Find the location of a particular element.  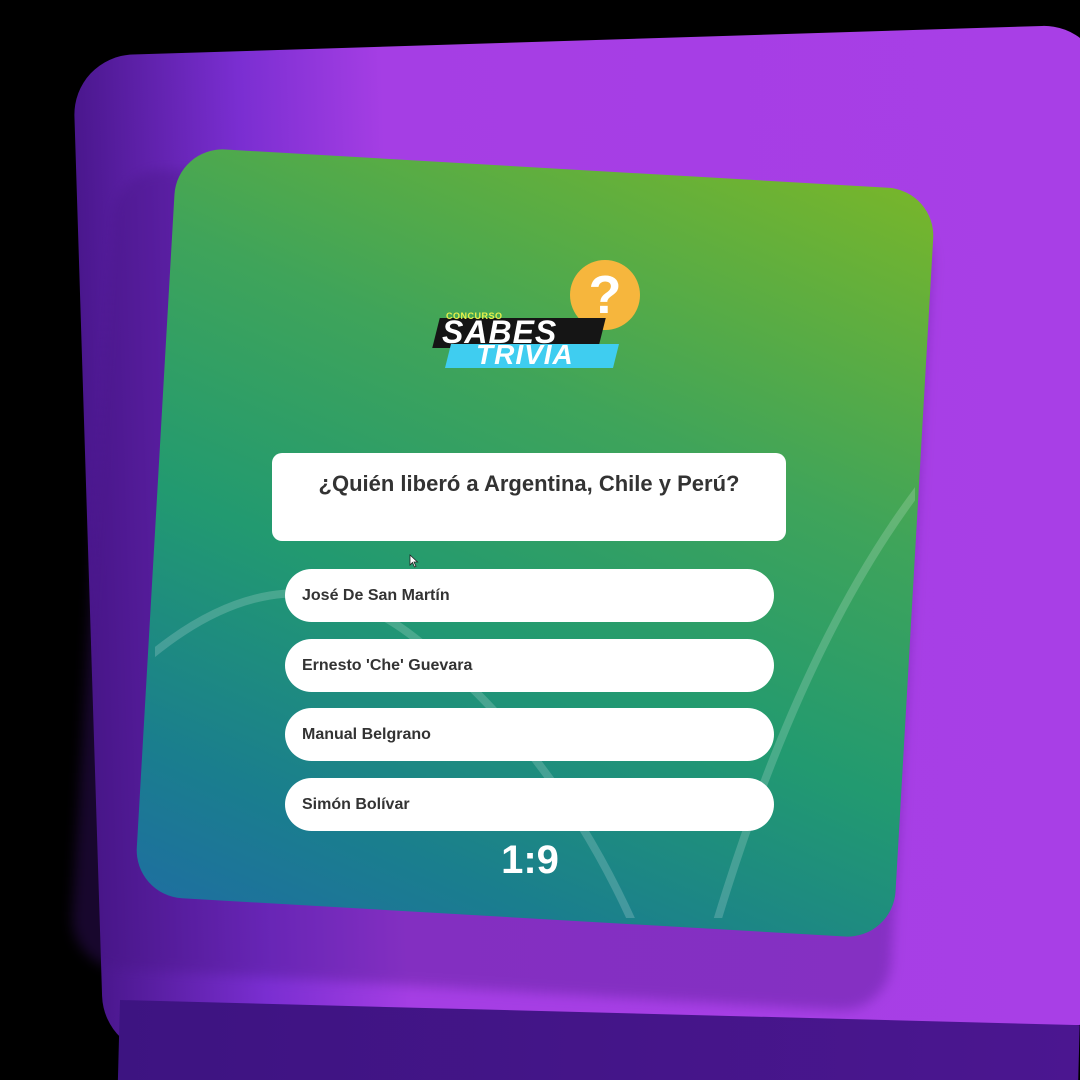

mouse-pointer-icon is located at coordinates (414, 561).